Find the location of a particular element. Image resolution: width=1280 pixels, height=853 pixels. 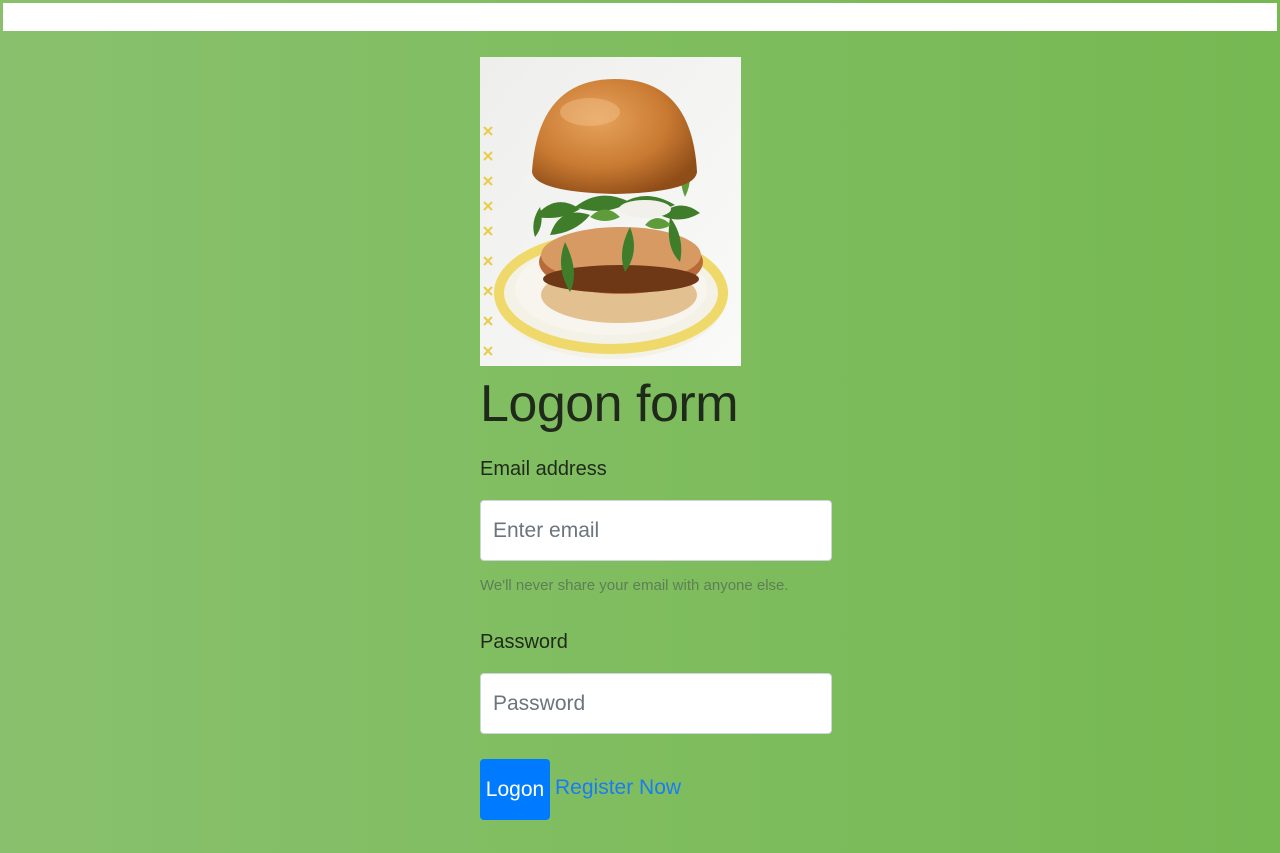

email-label: Email address is located at coordinates (543, 469).